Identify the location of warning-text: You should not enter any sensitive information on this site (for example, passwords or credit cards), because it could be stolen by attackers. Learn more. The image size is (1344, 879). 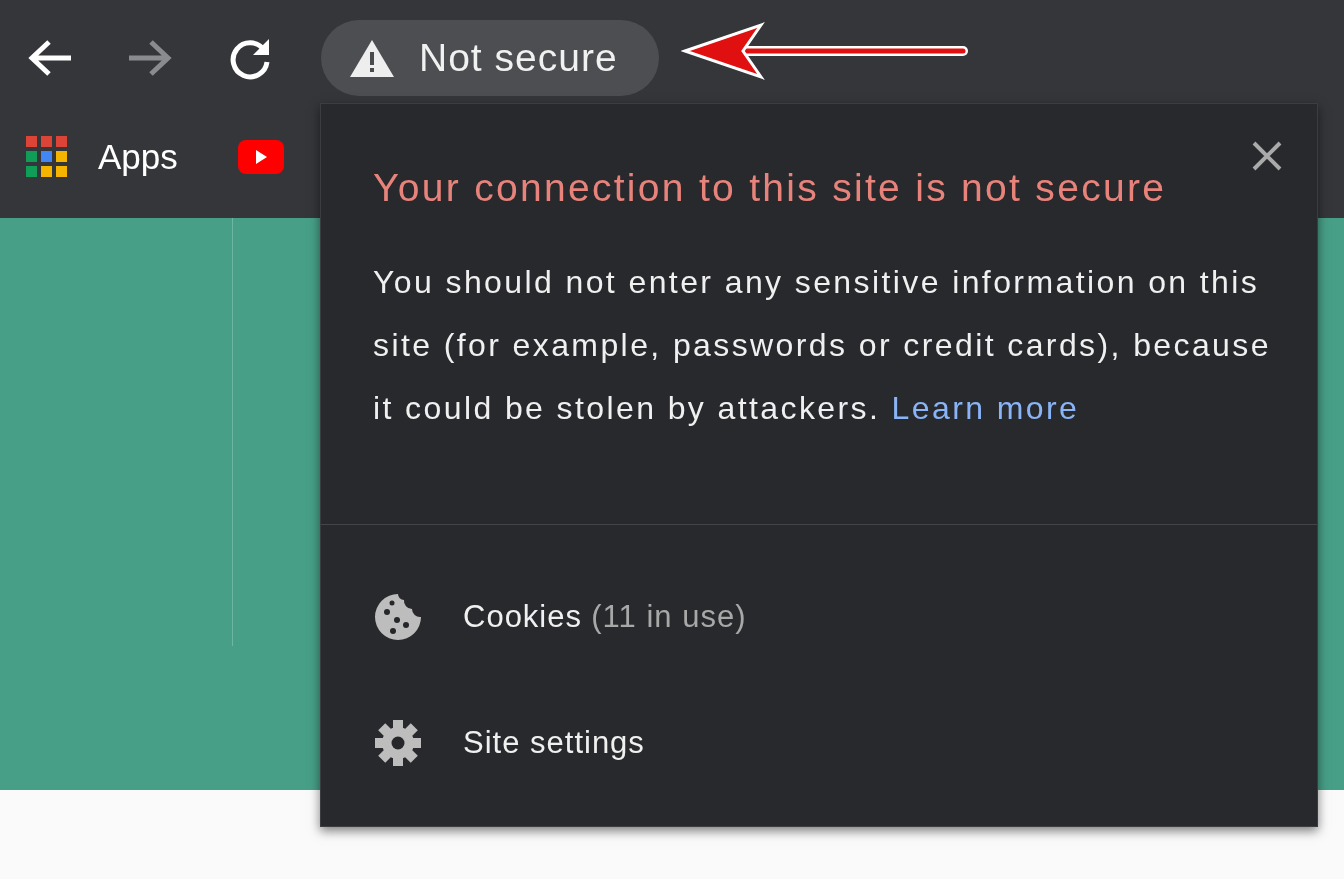
(822, 345).